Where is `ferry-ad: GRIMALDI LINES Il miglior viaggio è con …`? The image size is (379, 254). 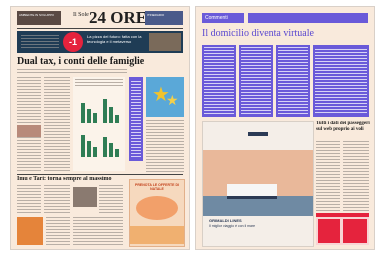
ferry-ad: GRIMALDI LINES Il miglior viaggio è con … is located at coordinates (258, 184).